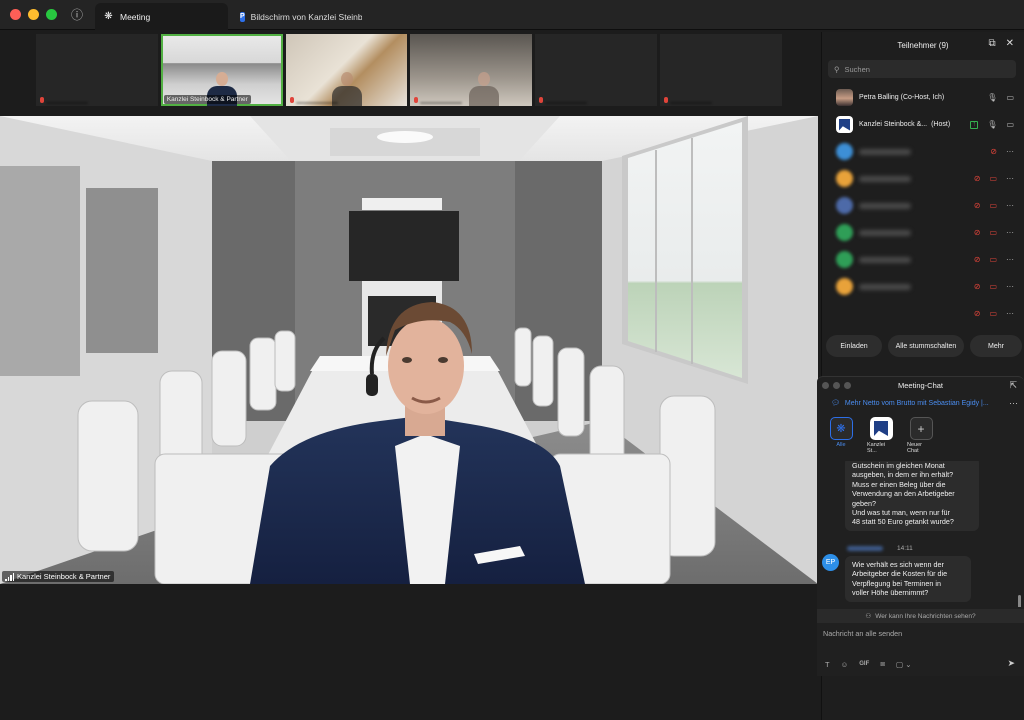 The image size is (1024, 720). What do you see at coordinates (1011, 663) in the screenshot?
I see `send-icon: ➤` at bounding box center [1011, 663].